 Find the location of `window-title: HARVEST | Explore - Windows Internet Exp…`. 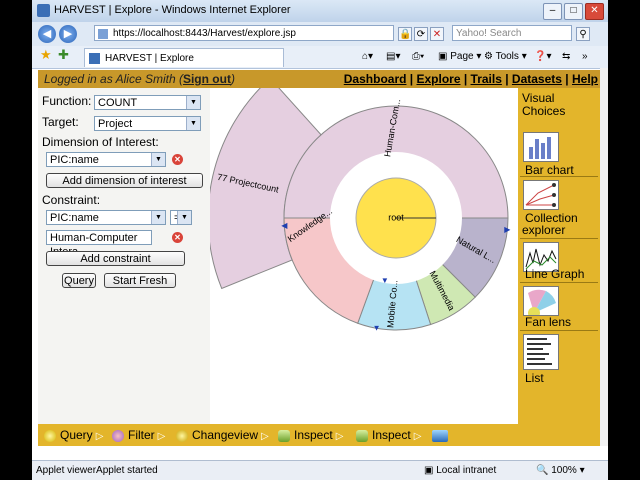

window-title: HARVEST | Explore - Windows Internet Exp… is located at coordinates (172, 10).